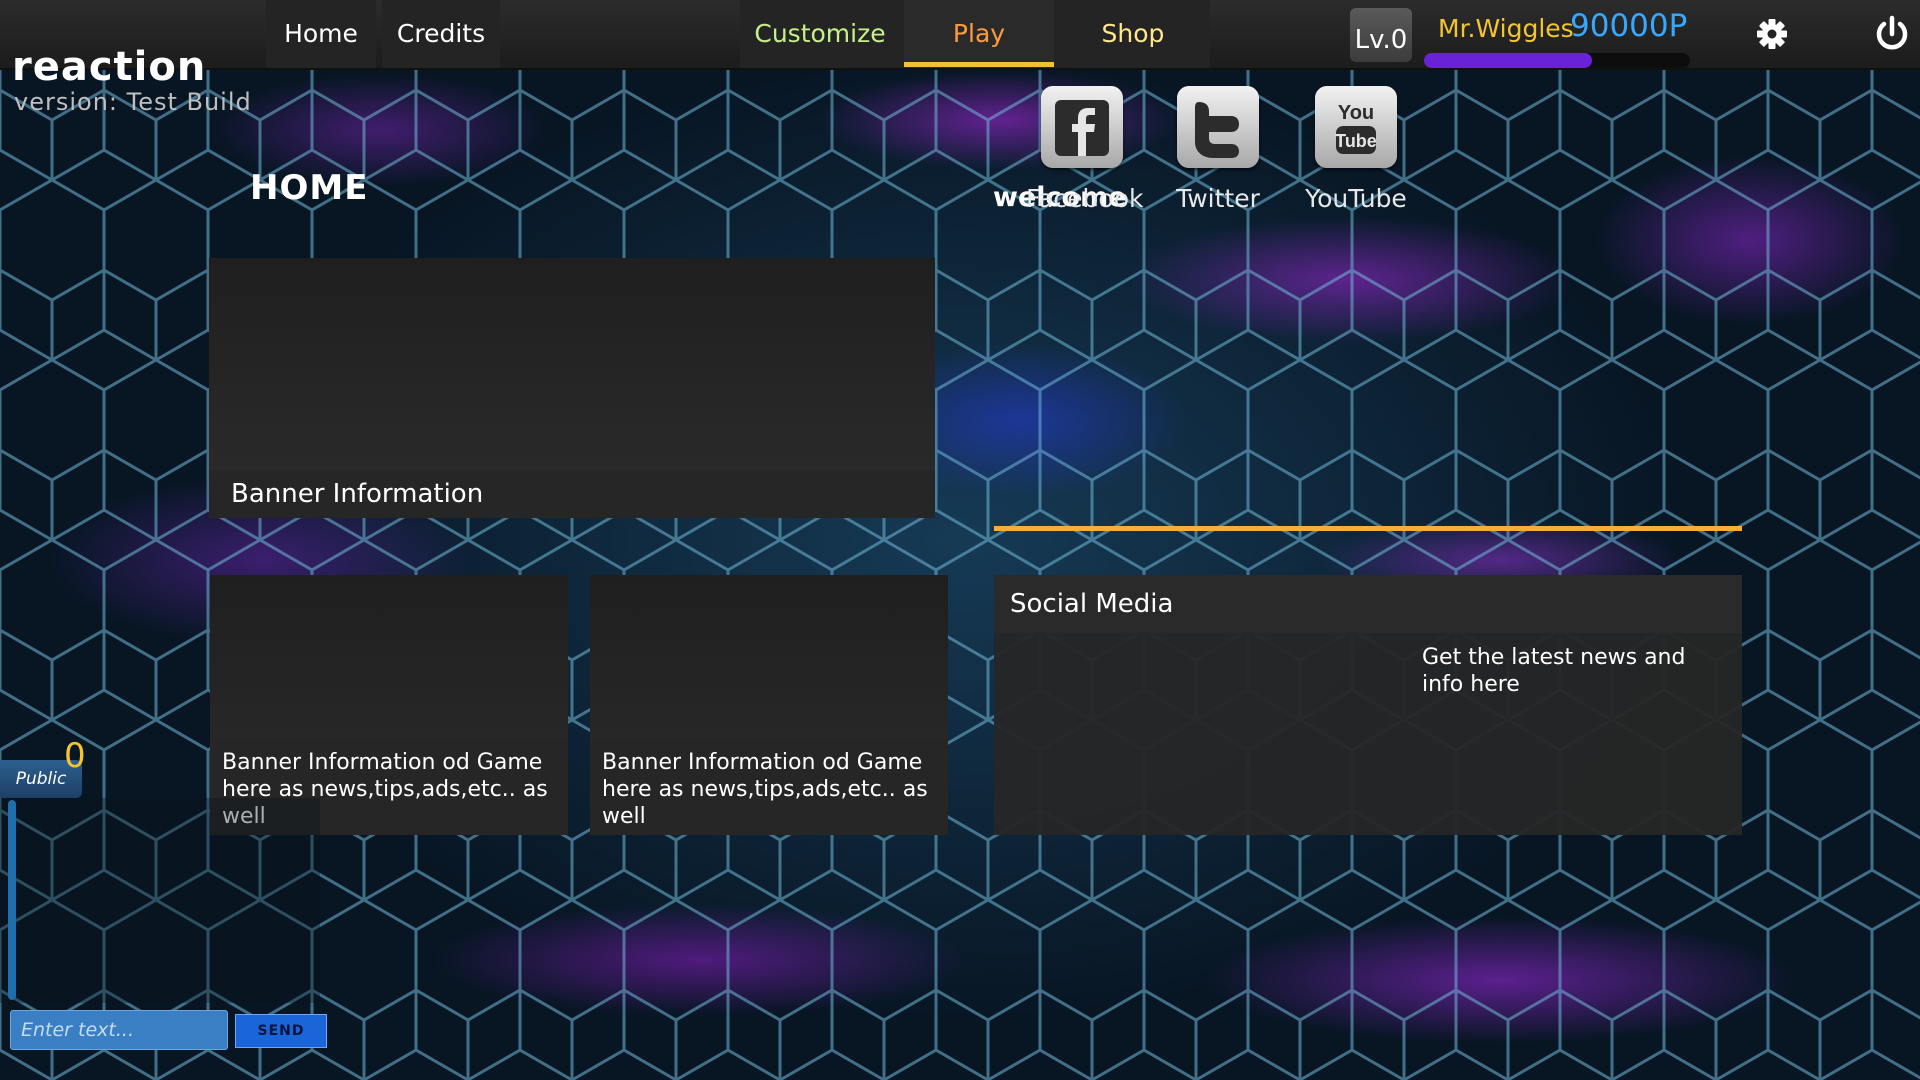 This screenshot has height=1080, width=1920. Describe the element at coordinates (1356, 113) in the screenshot. I see `svg-text: You` at that location.